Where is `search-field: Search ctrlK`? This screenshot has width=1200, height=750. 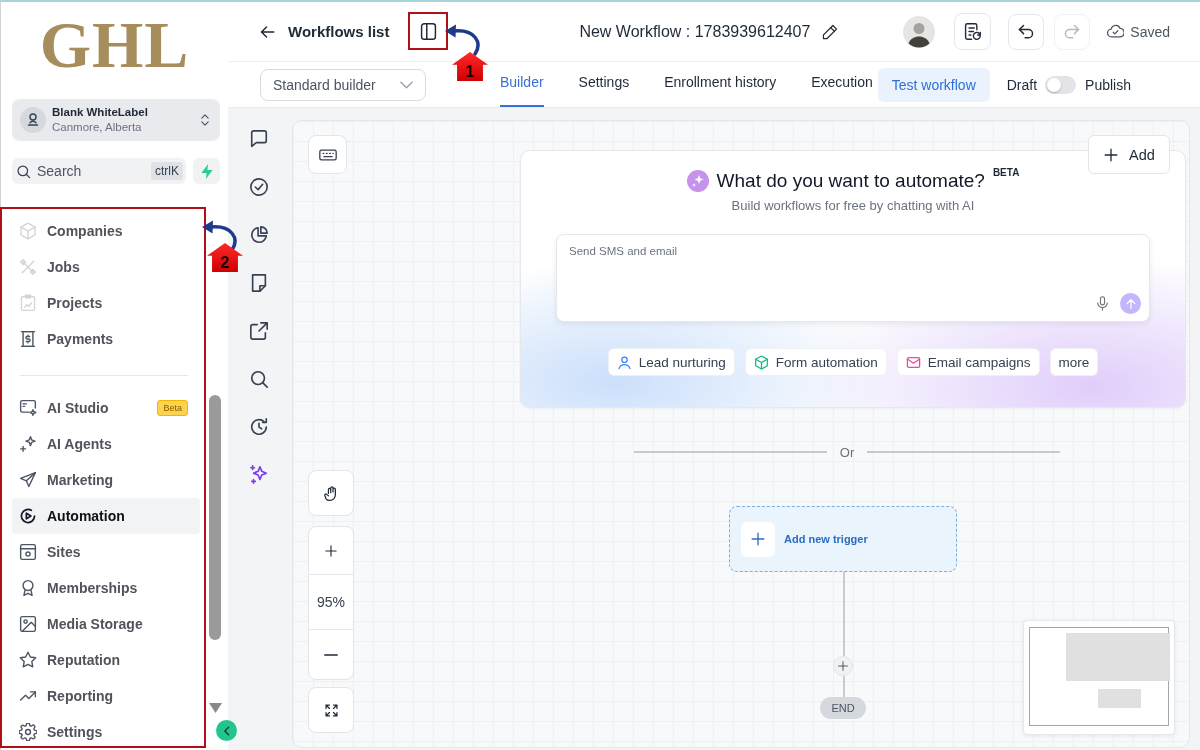
search-field: Search ctrlK is located at coordinates (99, 171).